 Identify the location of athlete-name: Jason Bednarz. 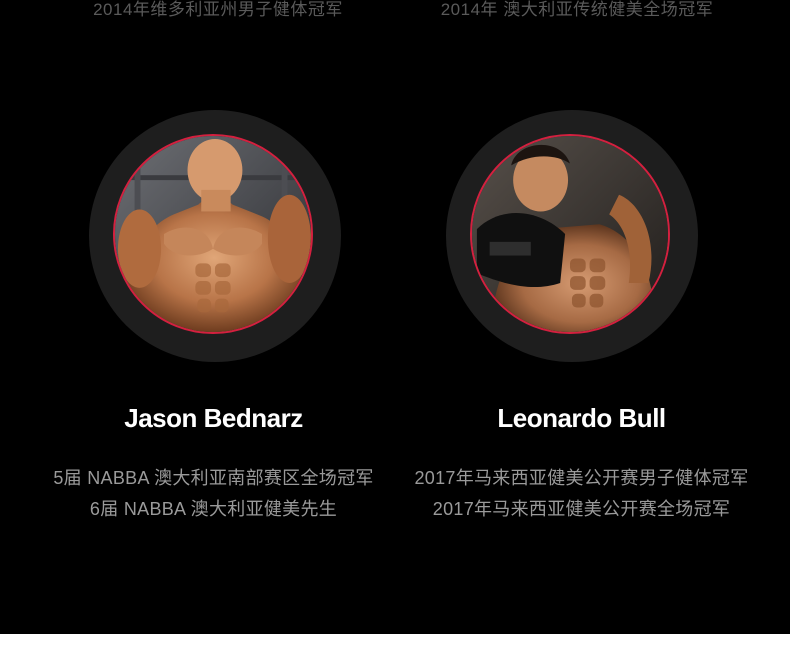
(213, 418).